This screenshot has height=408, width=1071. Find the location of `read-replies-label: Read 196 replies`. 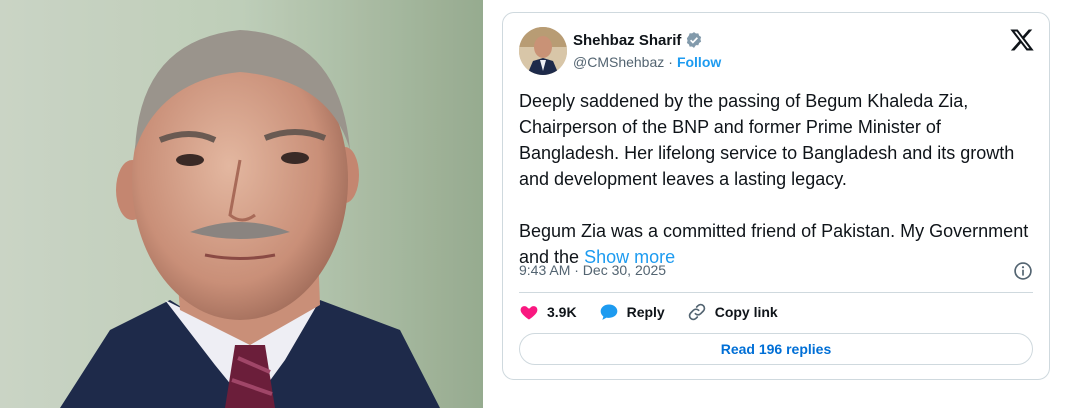

read-replies-label: Read 196 replies is located at coordinates (776, 349).